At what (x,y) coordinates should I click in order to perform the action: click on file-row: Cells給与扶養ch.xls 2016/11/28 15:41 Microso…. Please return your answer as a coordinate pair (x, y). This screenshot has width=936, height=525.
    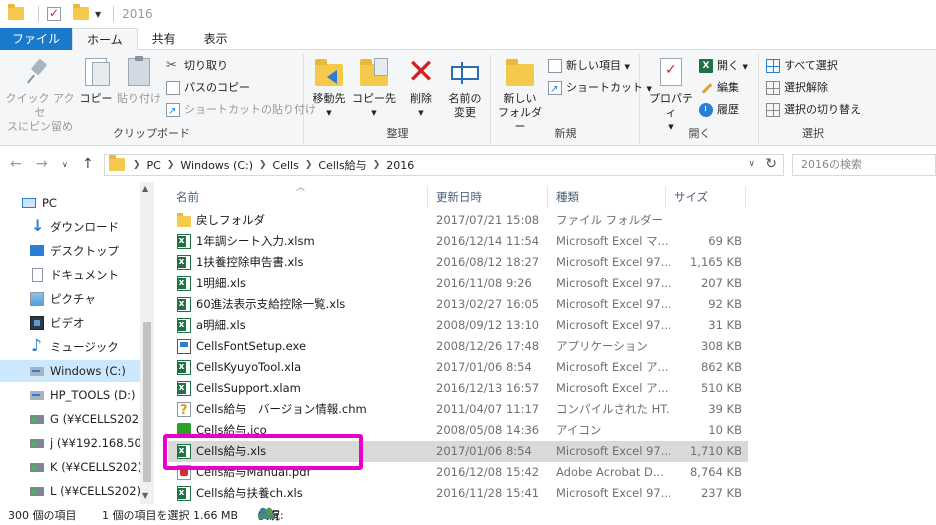
    Looking at the image, I should click on (458, 493).